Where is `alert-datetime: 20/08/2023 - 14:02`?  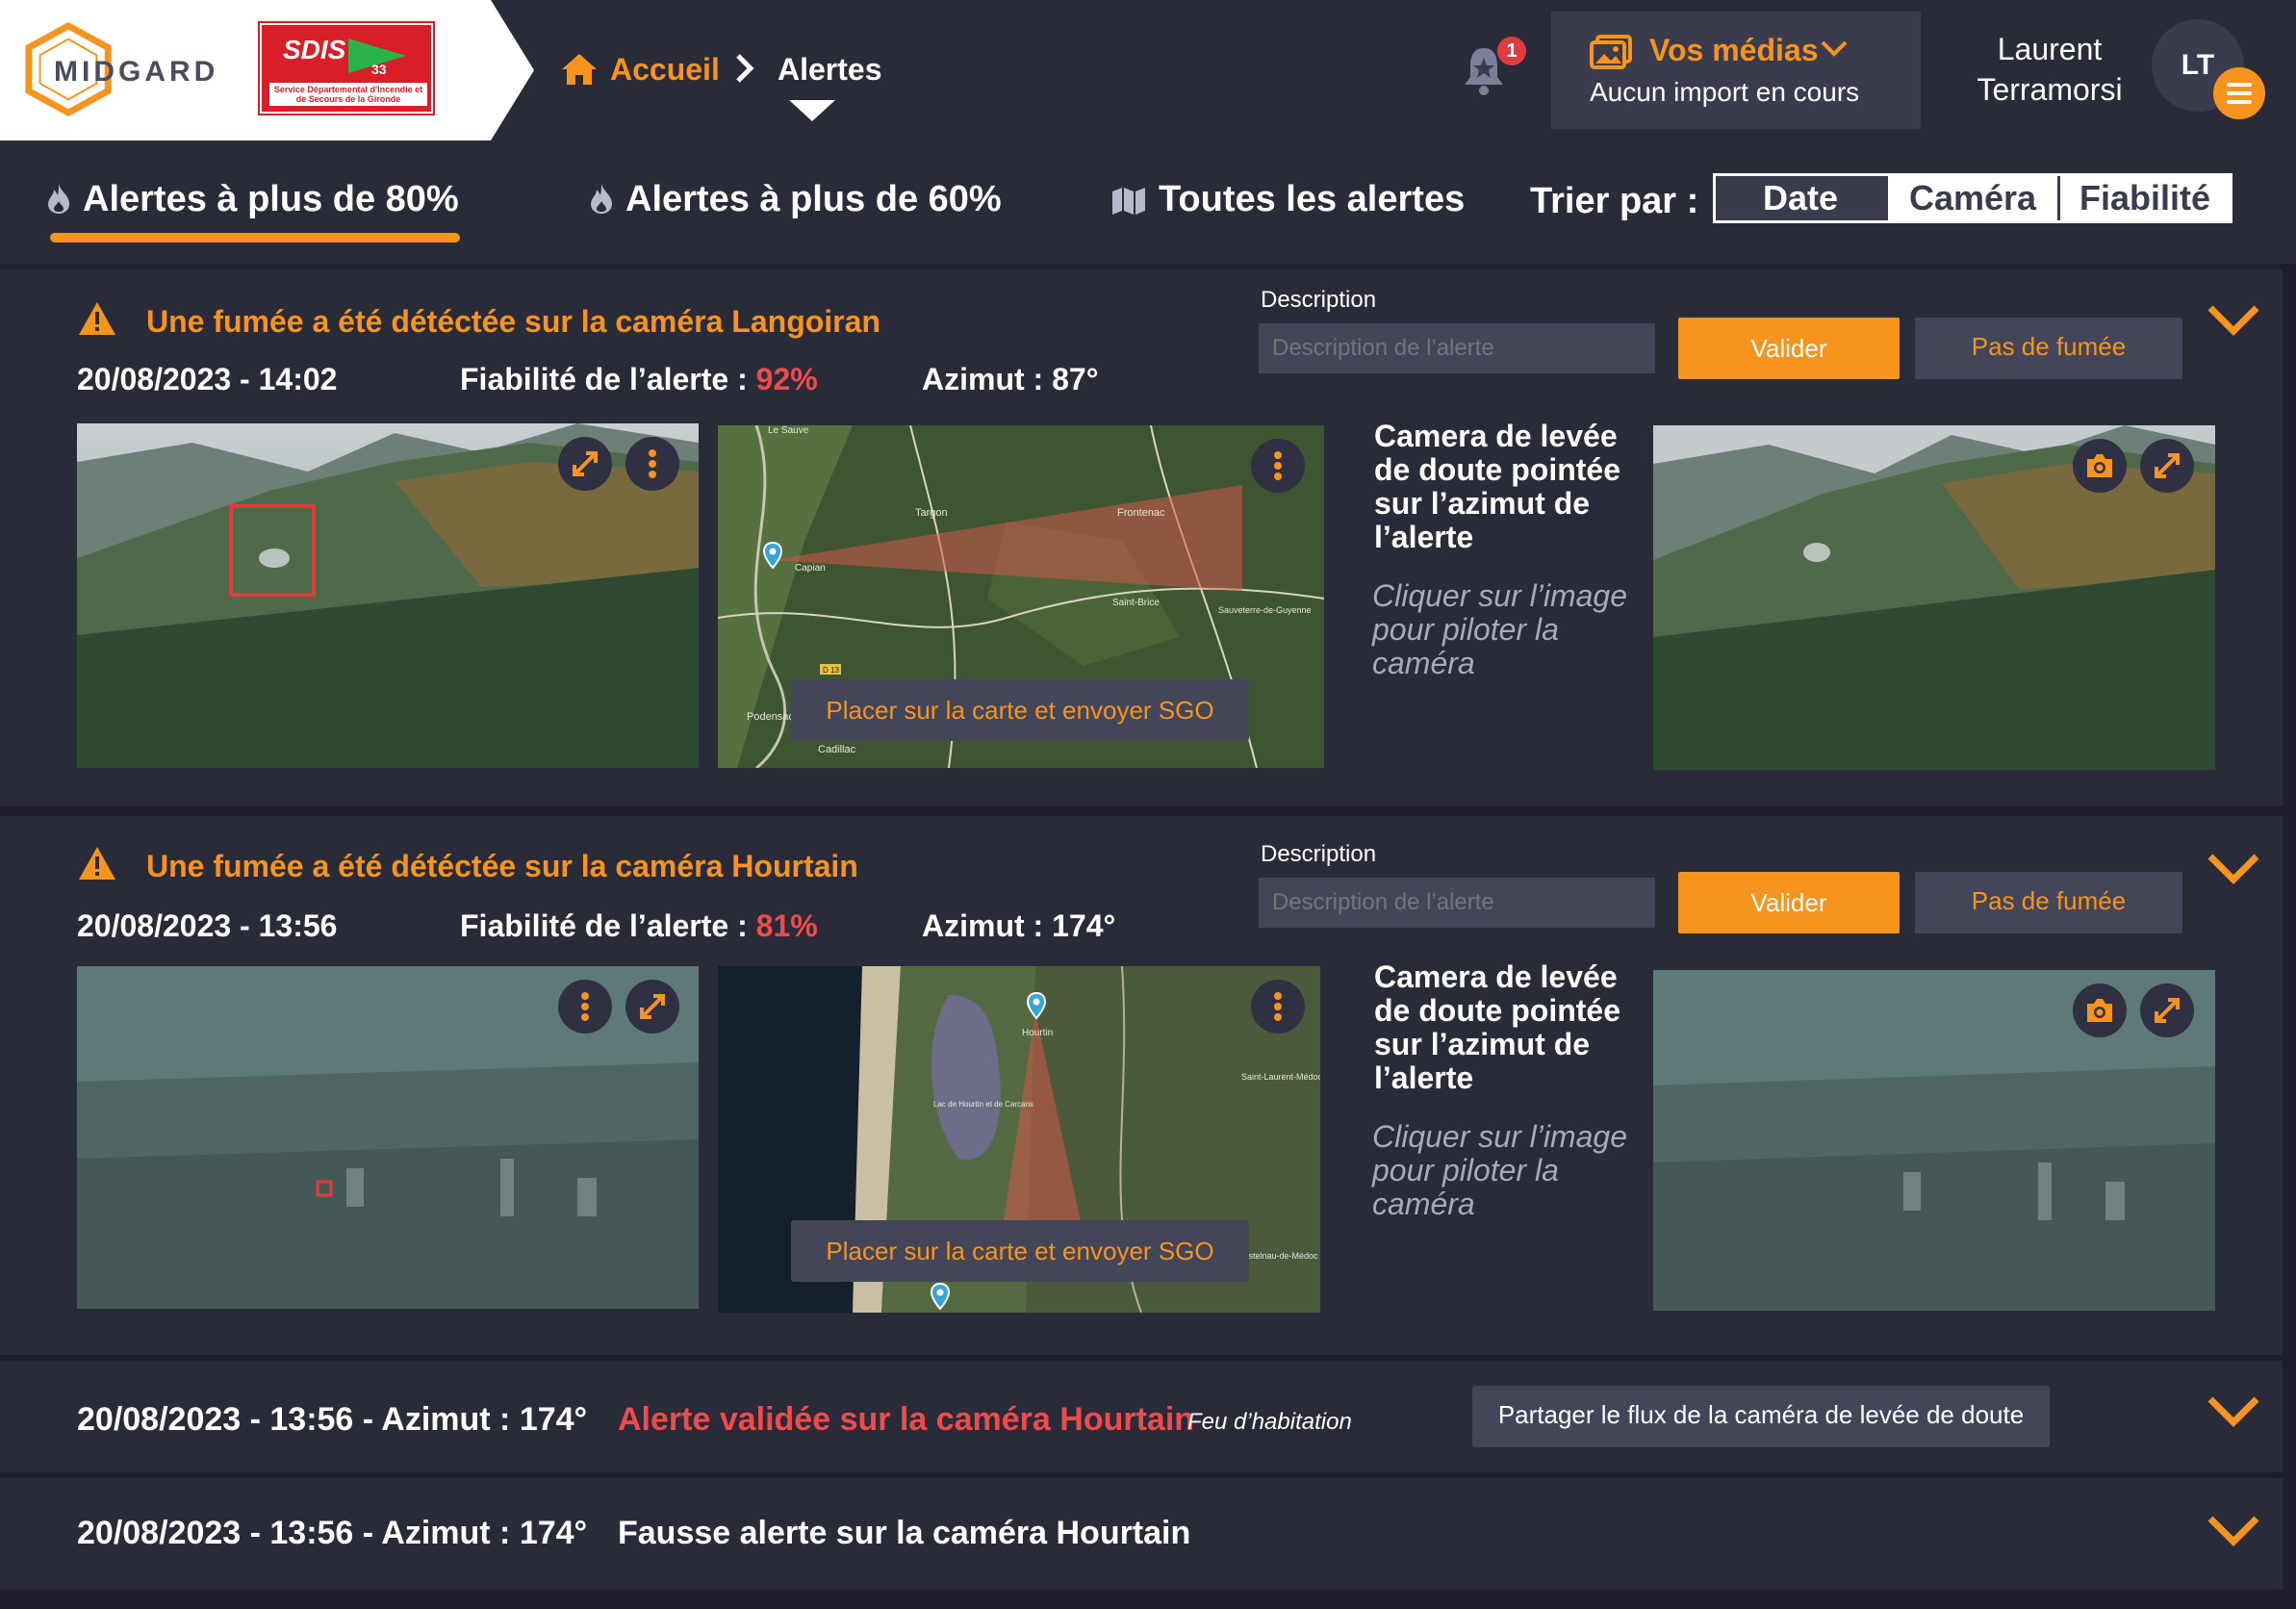
alert-datetime: 20/08/2023 - 14:02 is located at coordinates (207, 379).